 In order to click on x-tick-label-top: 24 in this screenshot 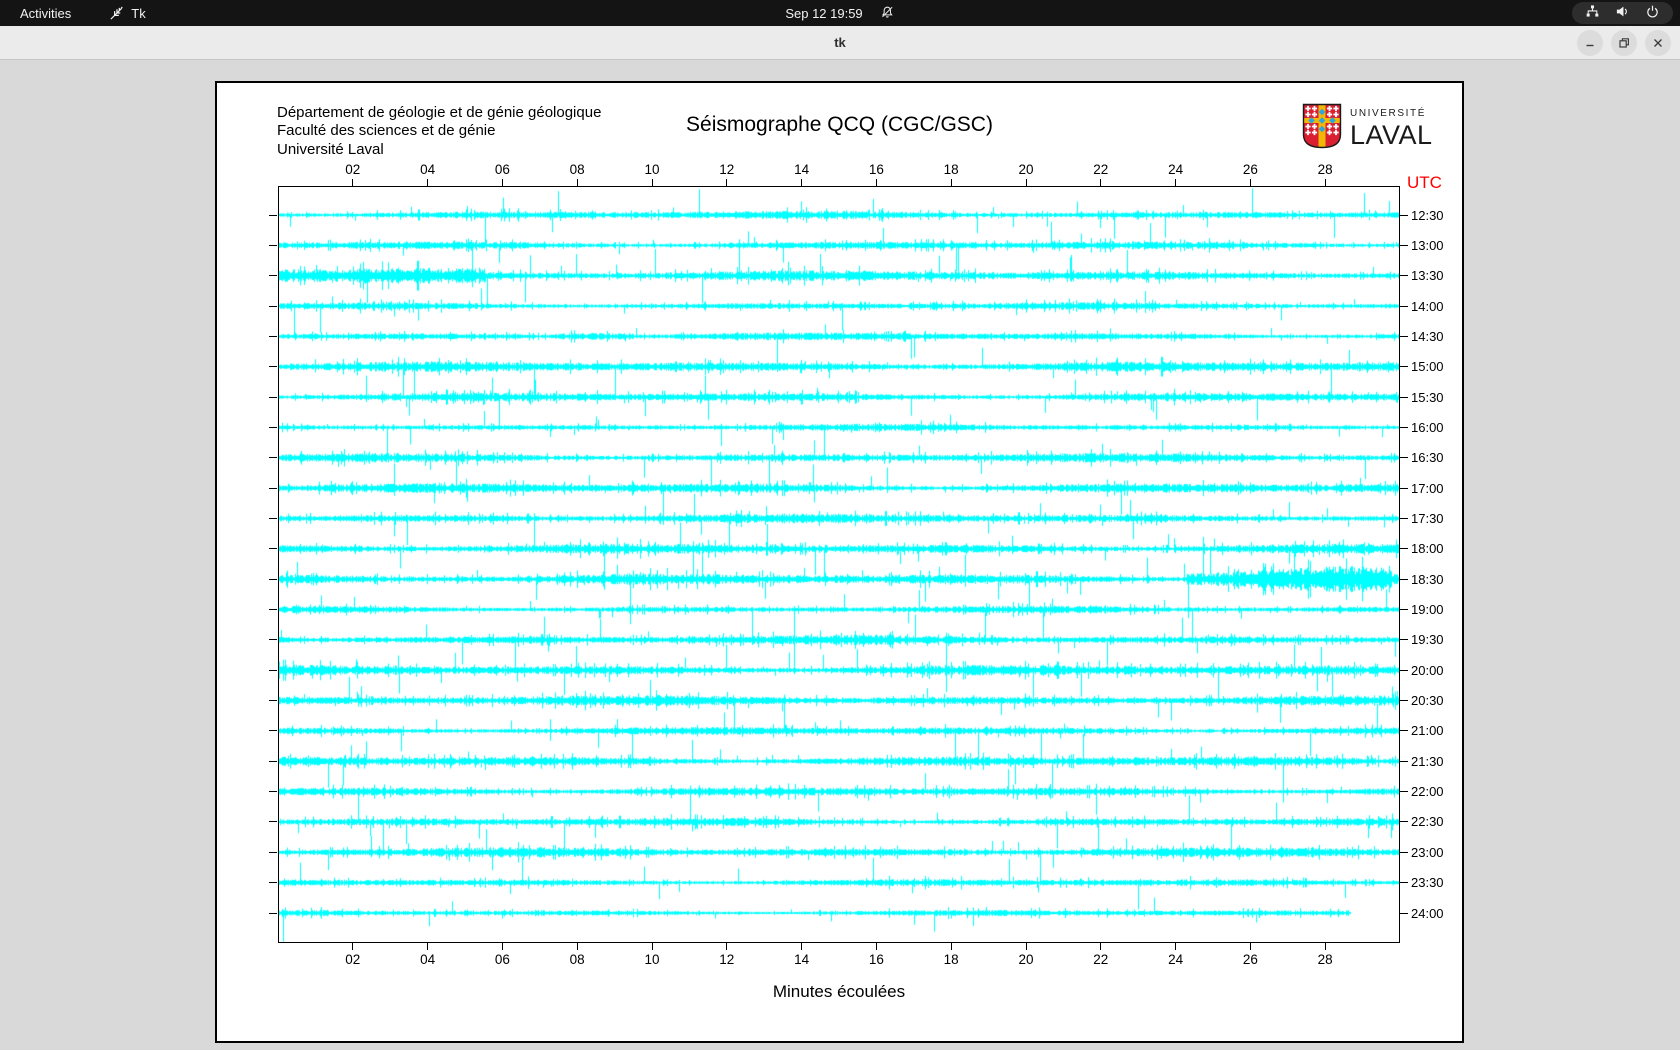, I will do `click(1176, 169)`.